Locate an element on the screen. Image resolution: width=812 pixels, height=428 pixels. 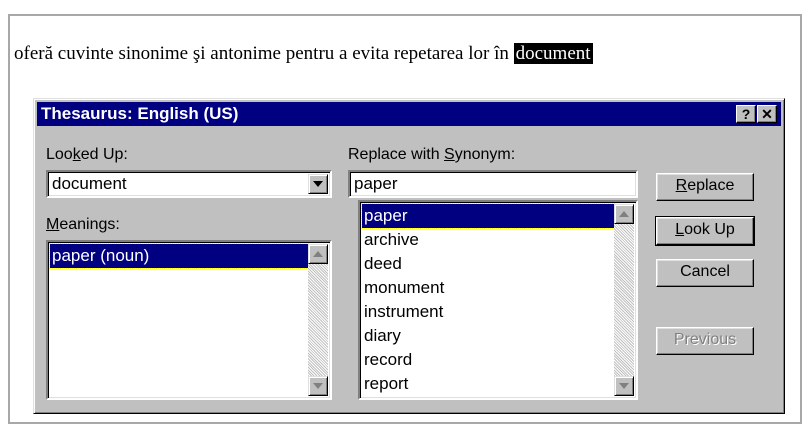
synonym-item: monument is located at coordinates (403, 288).